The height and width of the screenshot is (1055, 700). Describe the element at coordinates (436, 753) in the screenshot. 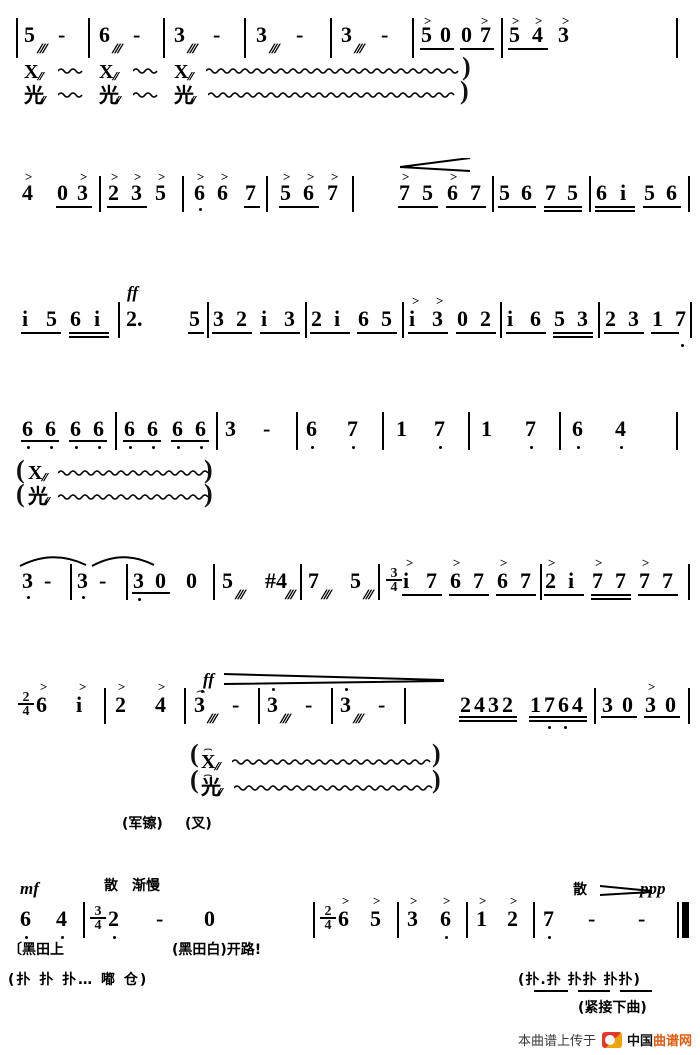

I see `closing-paren: )` at that location.